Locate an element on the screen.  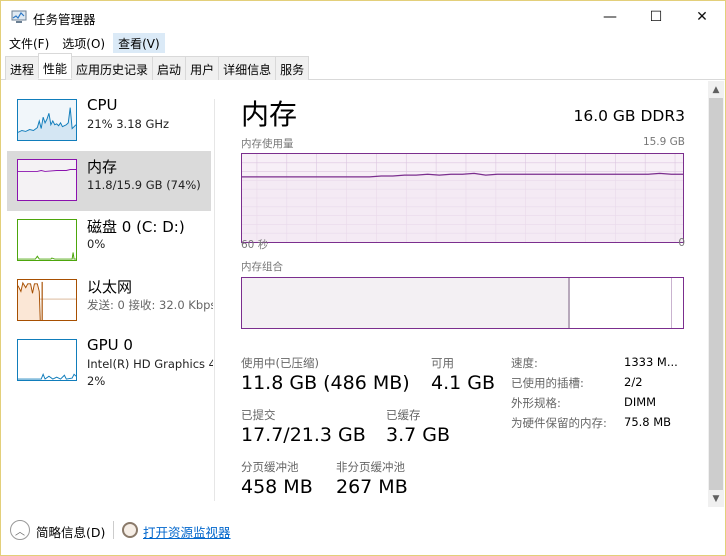
memory-spec: 16.0 GB DDR3 is located at coordinates (629, 116).